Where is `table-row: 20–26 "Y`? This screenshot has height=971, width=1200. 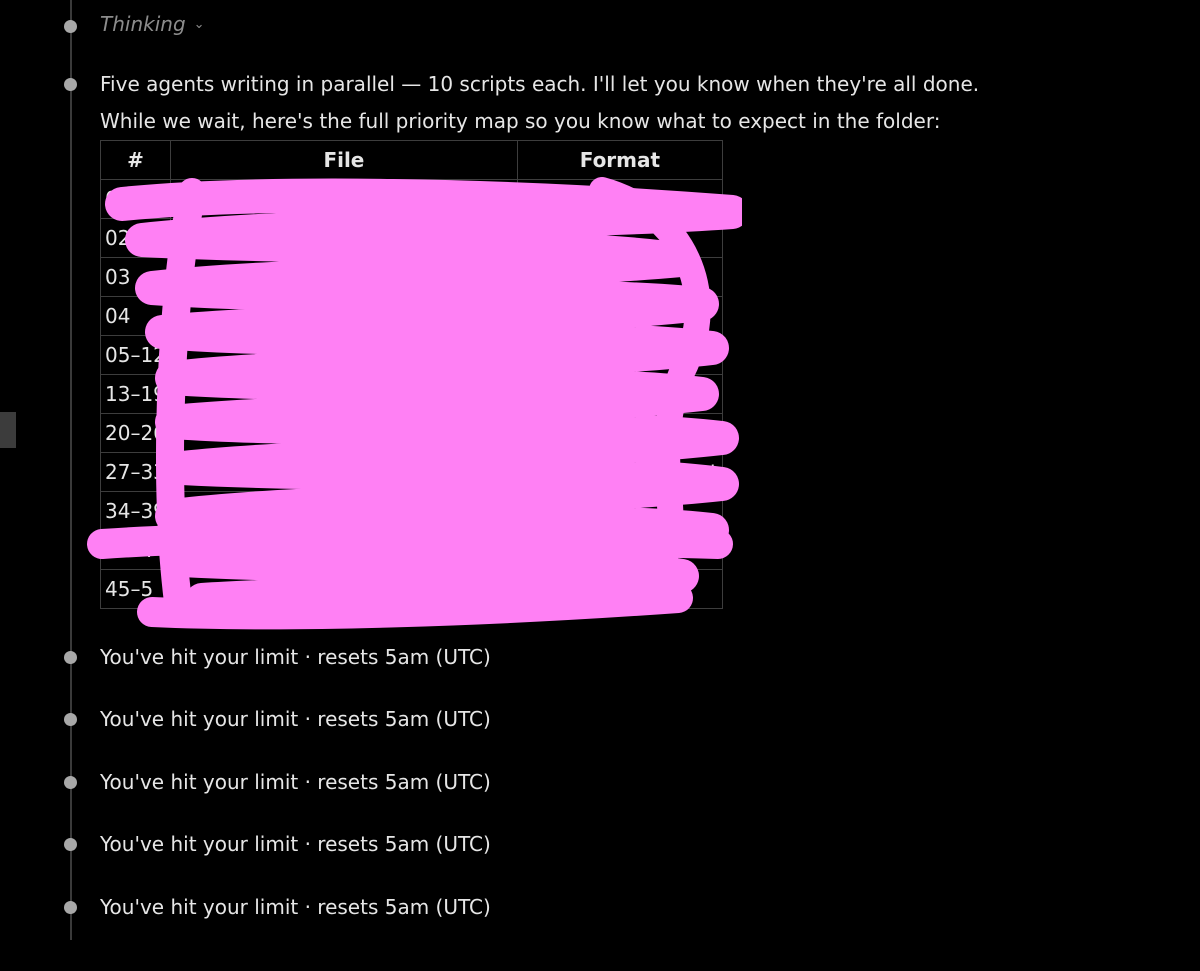
table-row: 20–26 "Y is located at coordinates (411, 433).